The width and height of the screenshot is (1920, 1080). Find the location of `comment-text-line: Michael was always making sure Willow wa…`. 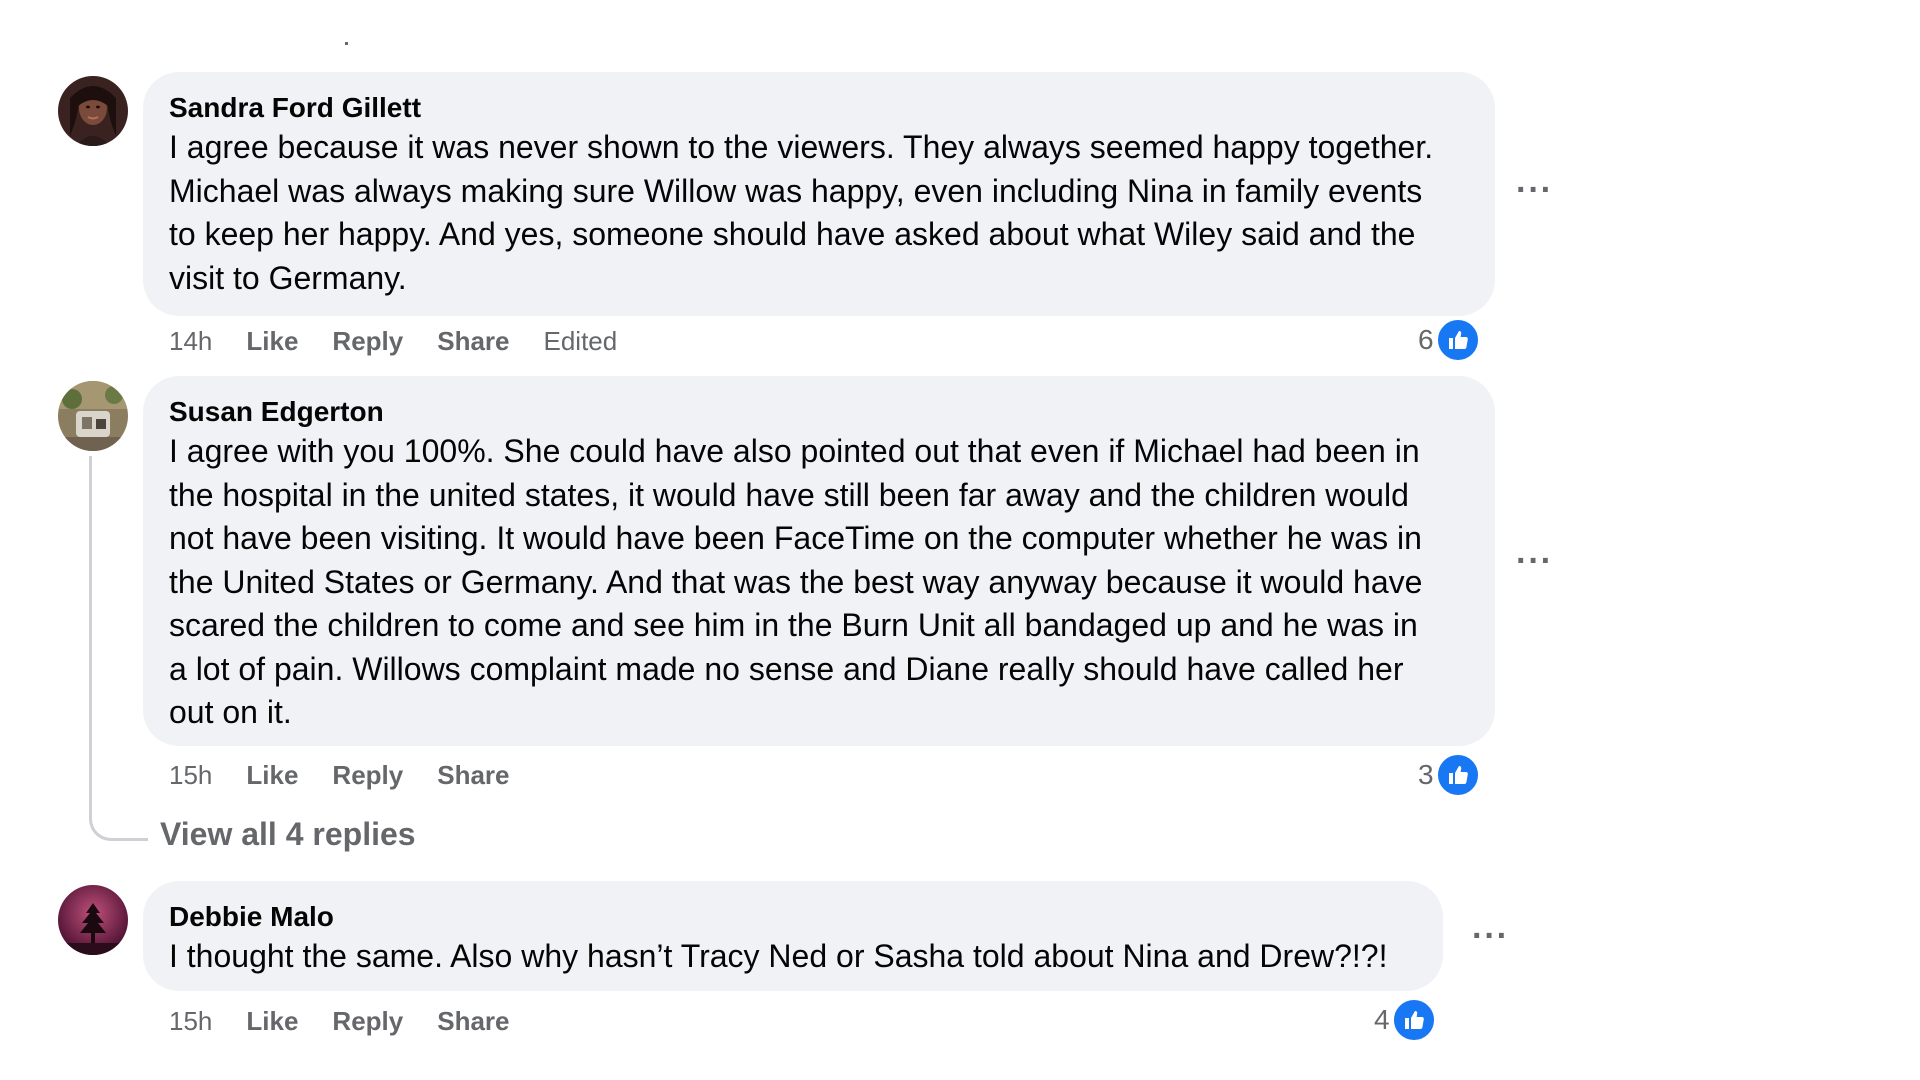

comment-text-line: Michael was always making sure Willow wa… is located at coordinates (796, 190).